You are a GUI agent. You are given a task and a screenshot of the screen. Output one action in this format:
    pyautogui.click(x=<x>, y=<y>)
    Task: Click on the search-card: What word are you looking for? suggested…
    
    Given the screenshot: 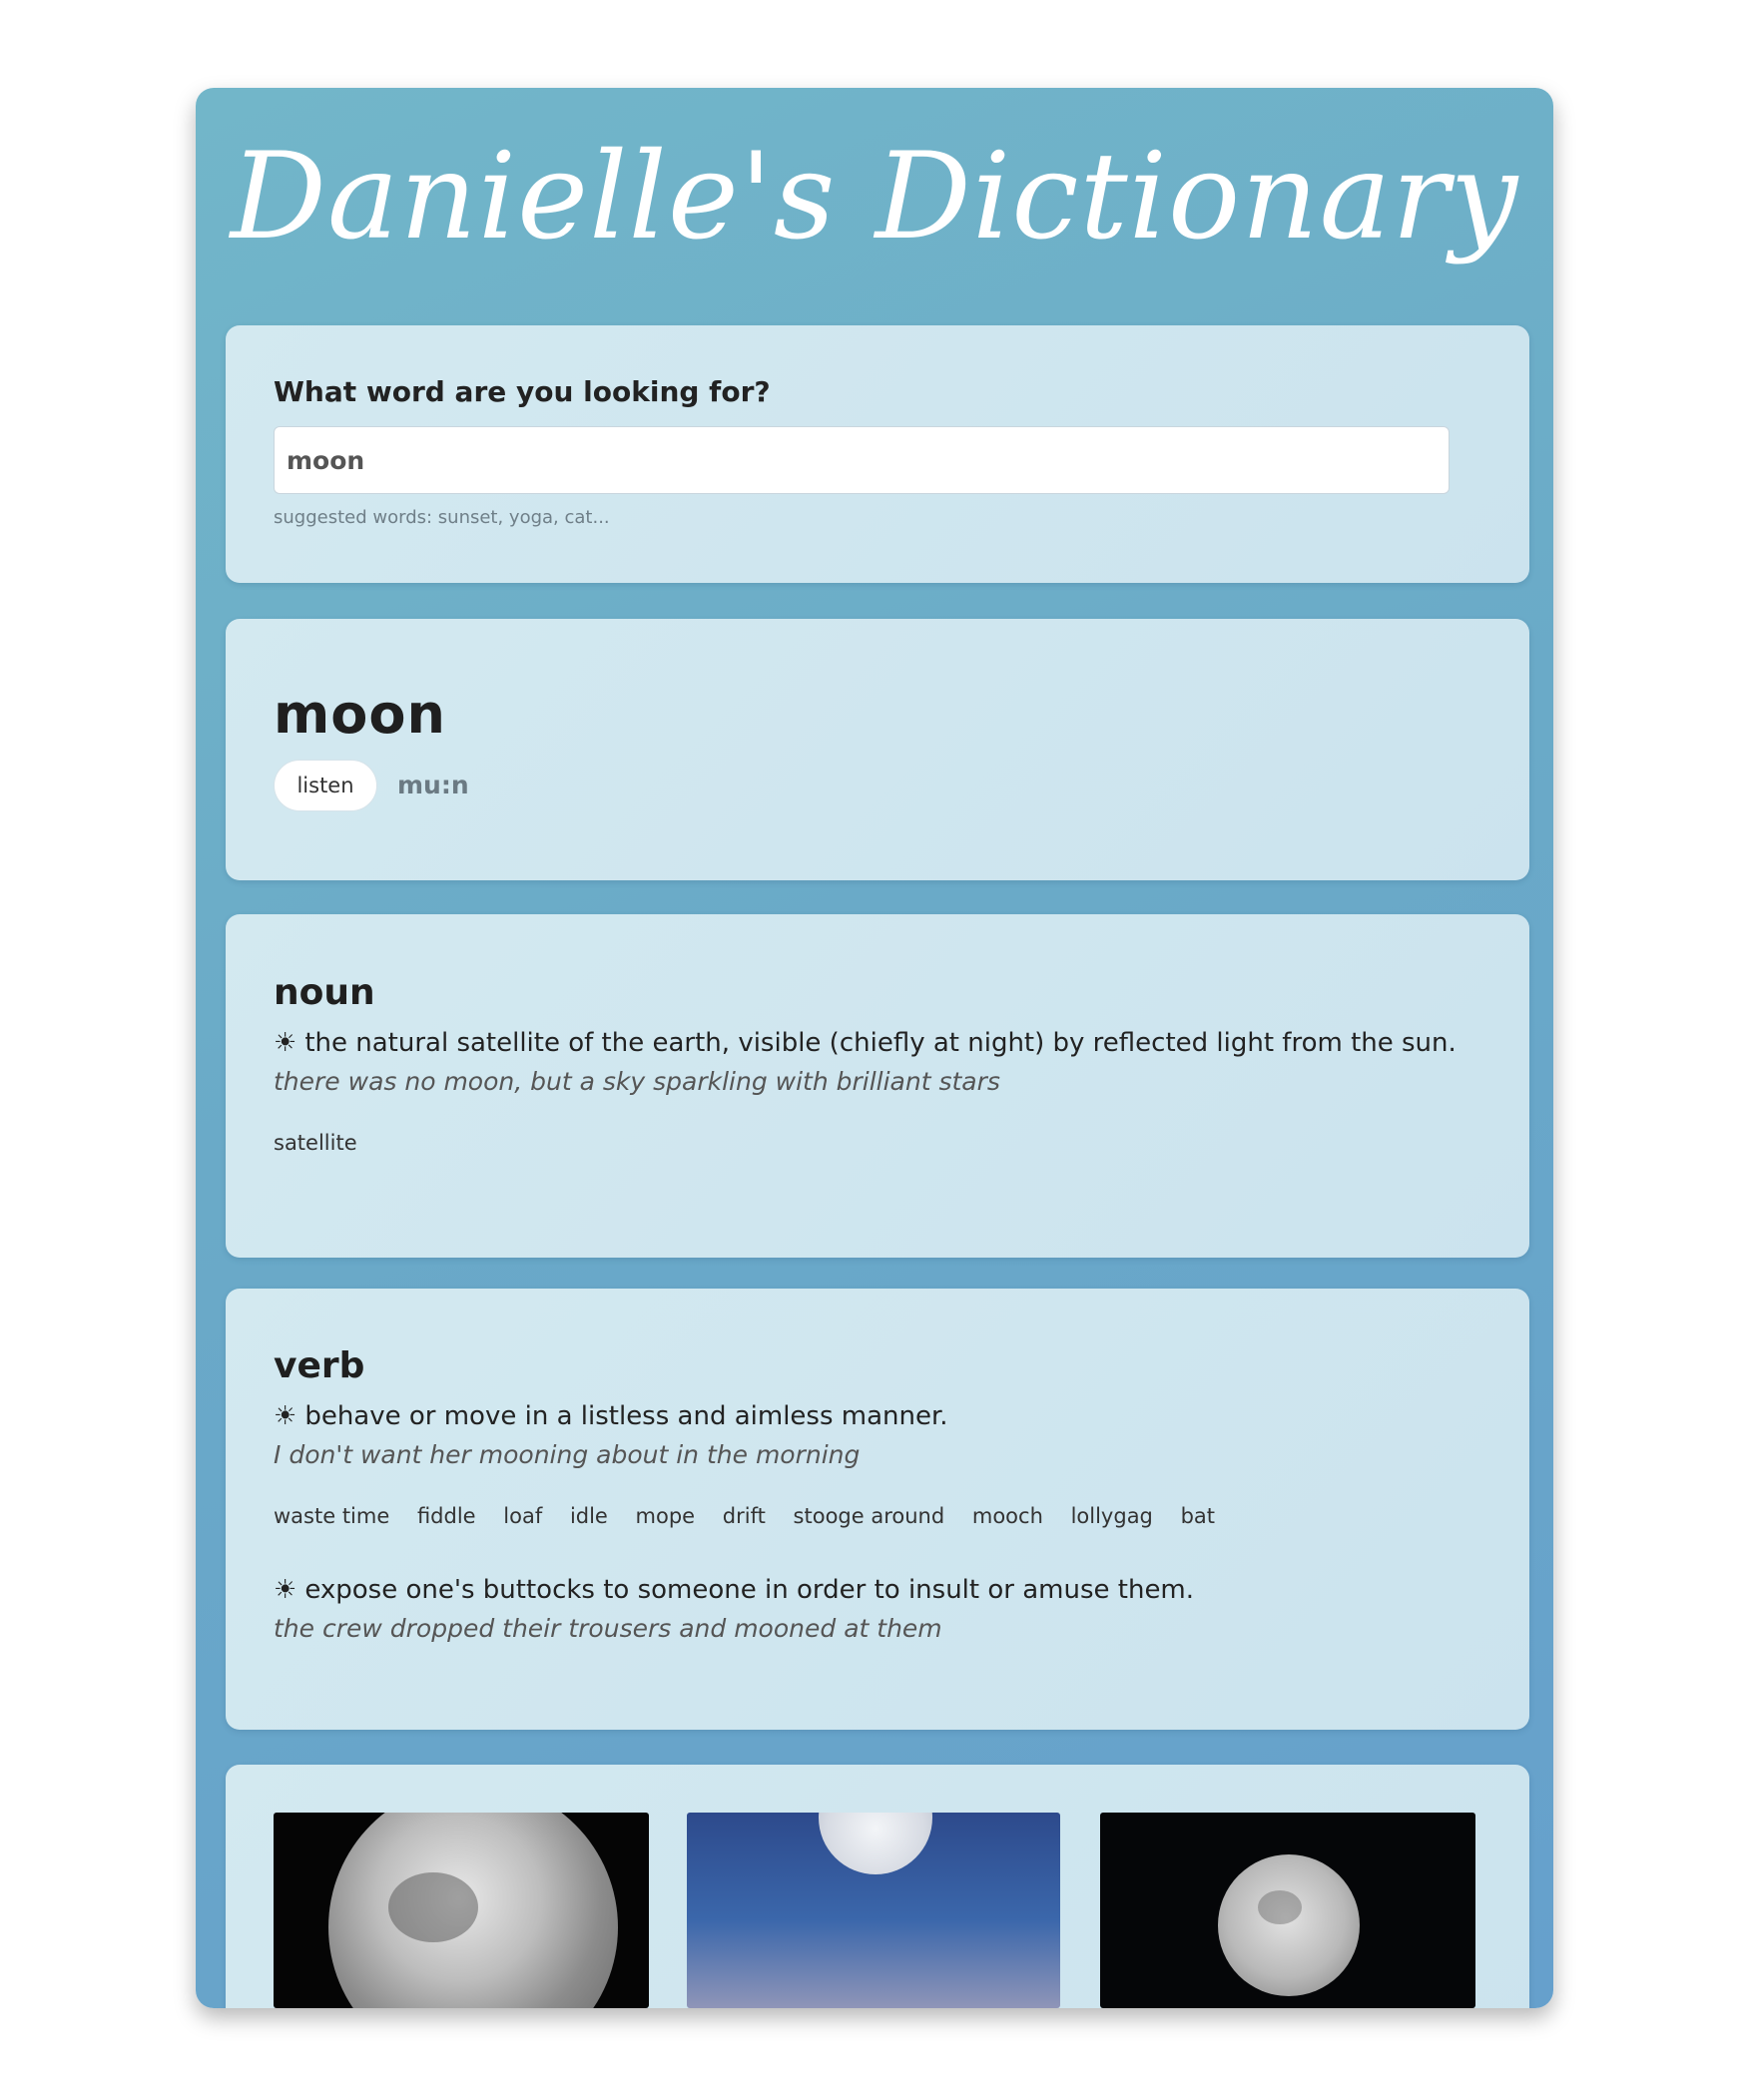 What is the action you would take?
    pyautogui.click(x=877, y=454)
    